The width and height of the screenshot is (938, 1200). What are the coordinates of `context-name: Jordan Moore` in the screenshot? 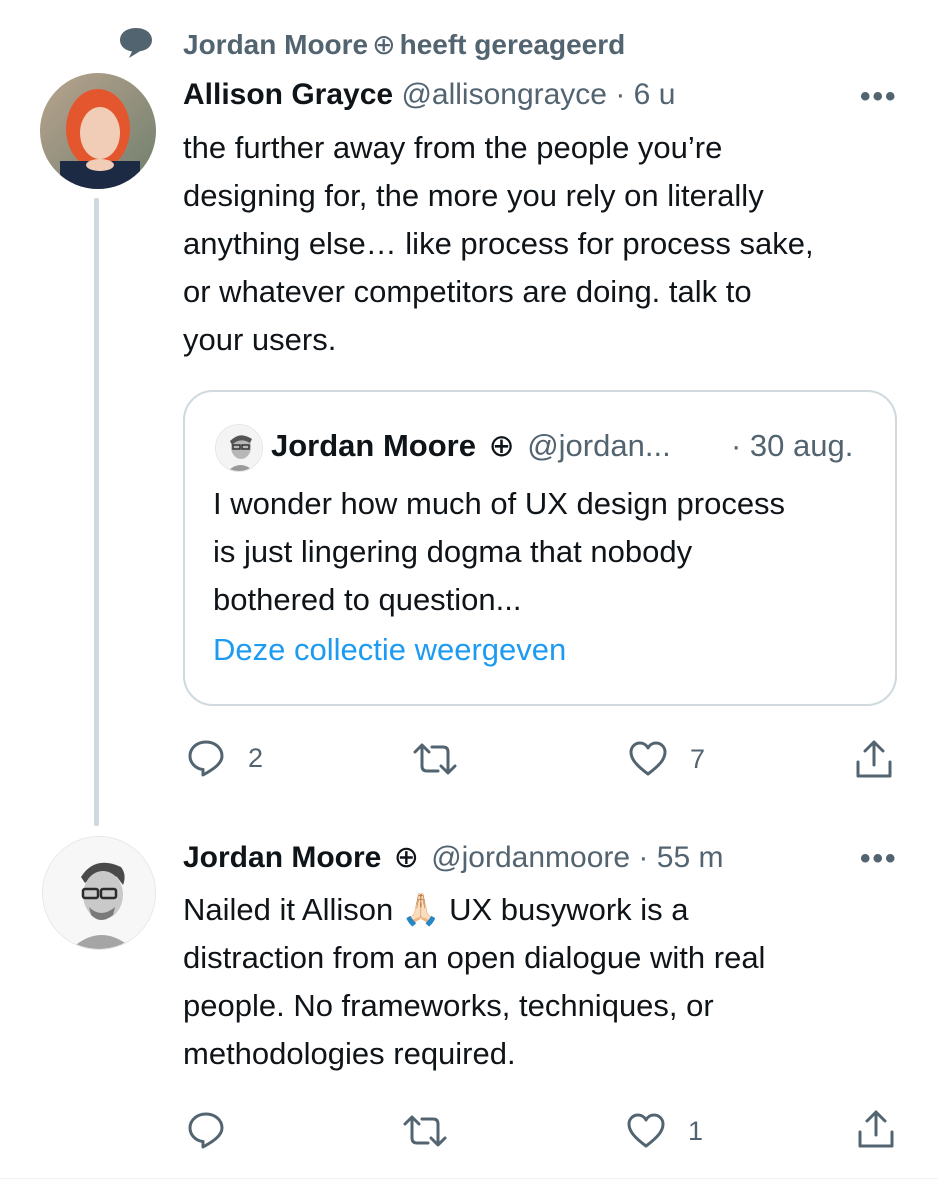 It's located at (276, 44).